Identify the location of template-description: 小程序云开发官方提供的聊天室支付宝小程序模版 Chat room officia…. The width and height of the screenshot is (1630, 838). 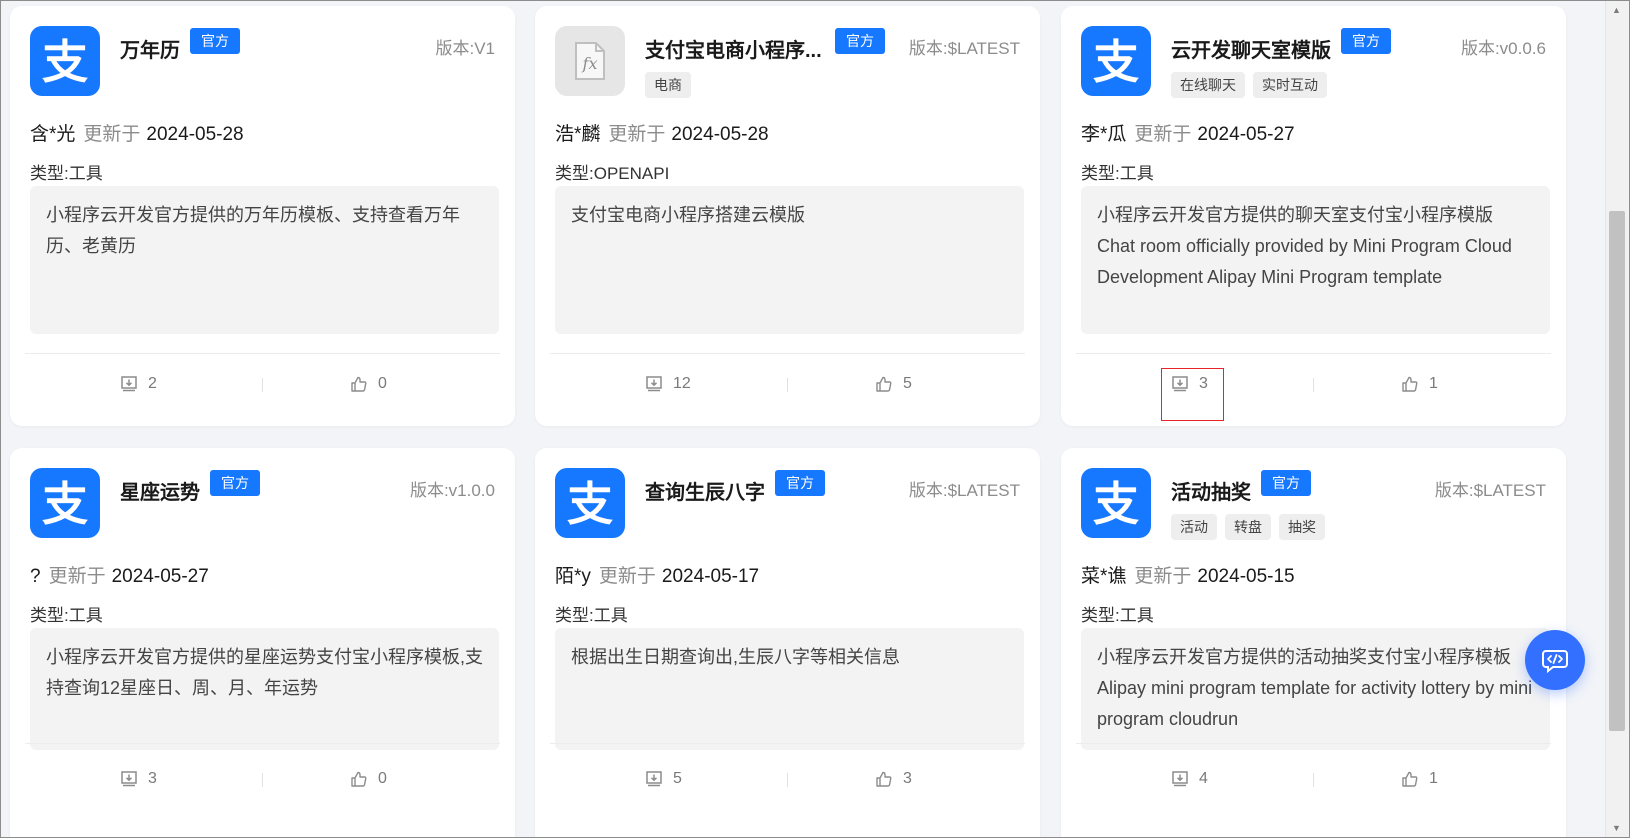
(1315, 260).